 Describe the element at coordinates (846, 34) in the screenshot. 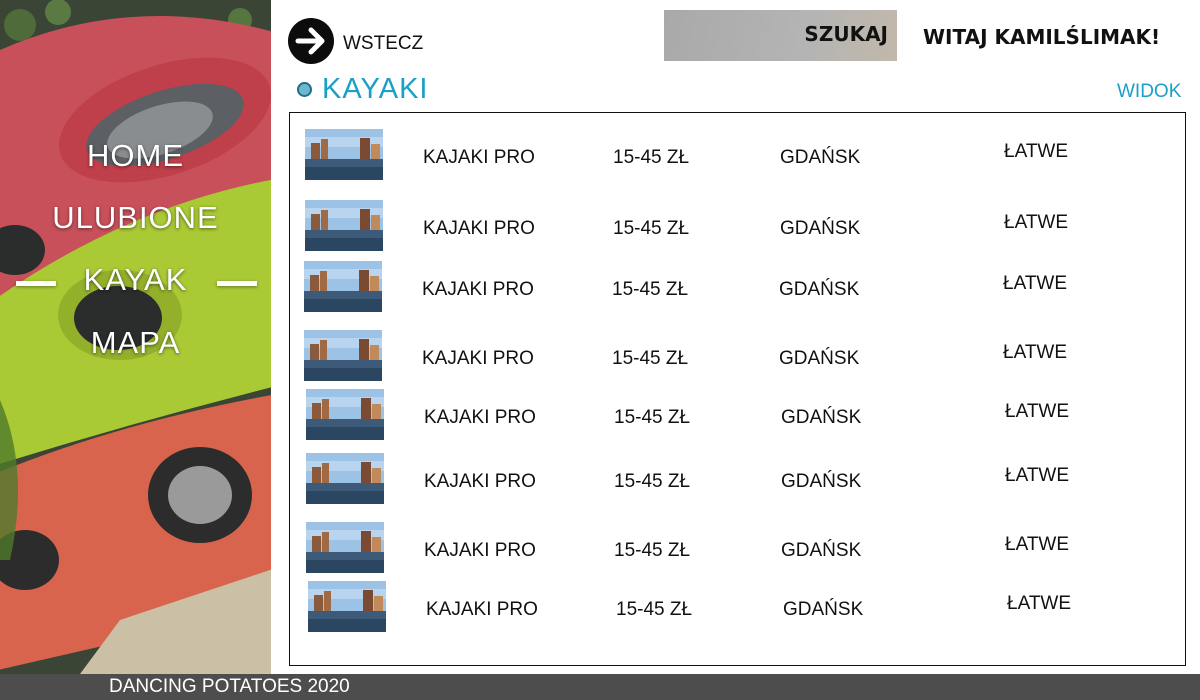

I see `search-label: SZUKAJ` at that location.